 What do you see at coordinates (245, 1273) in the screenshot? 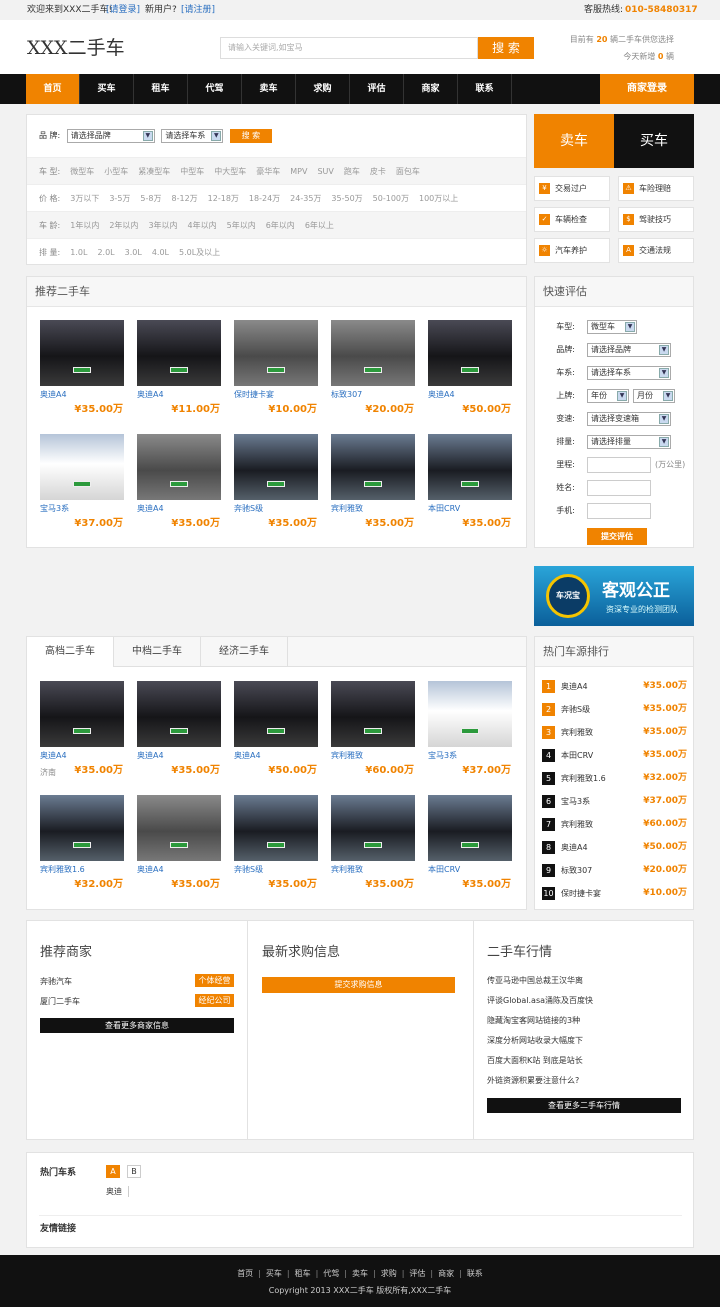
I see `footer-link: 首页` at bounding box center [245, 1273].